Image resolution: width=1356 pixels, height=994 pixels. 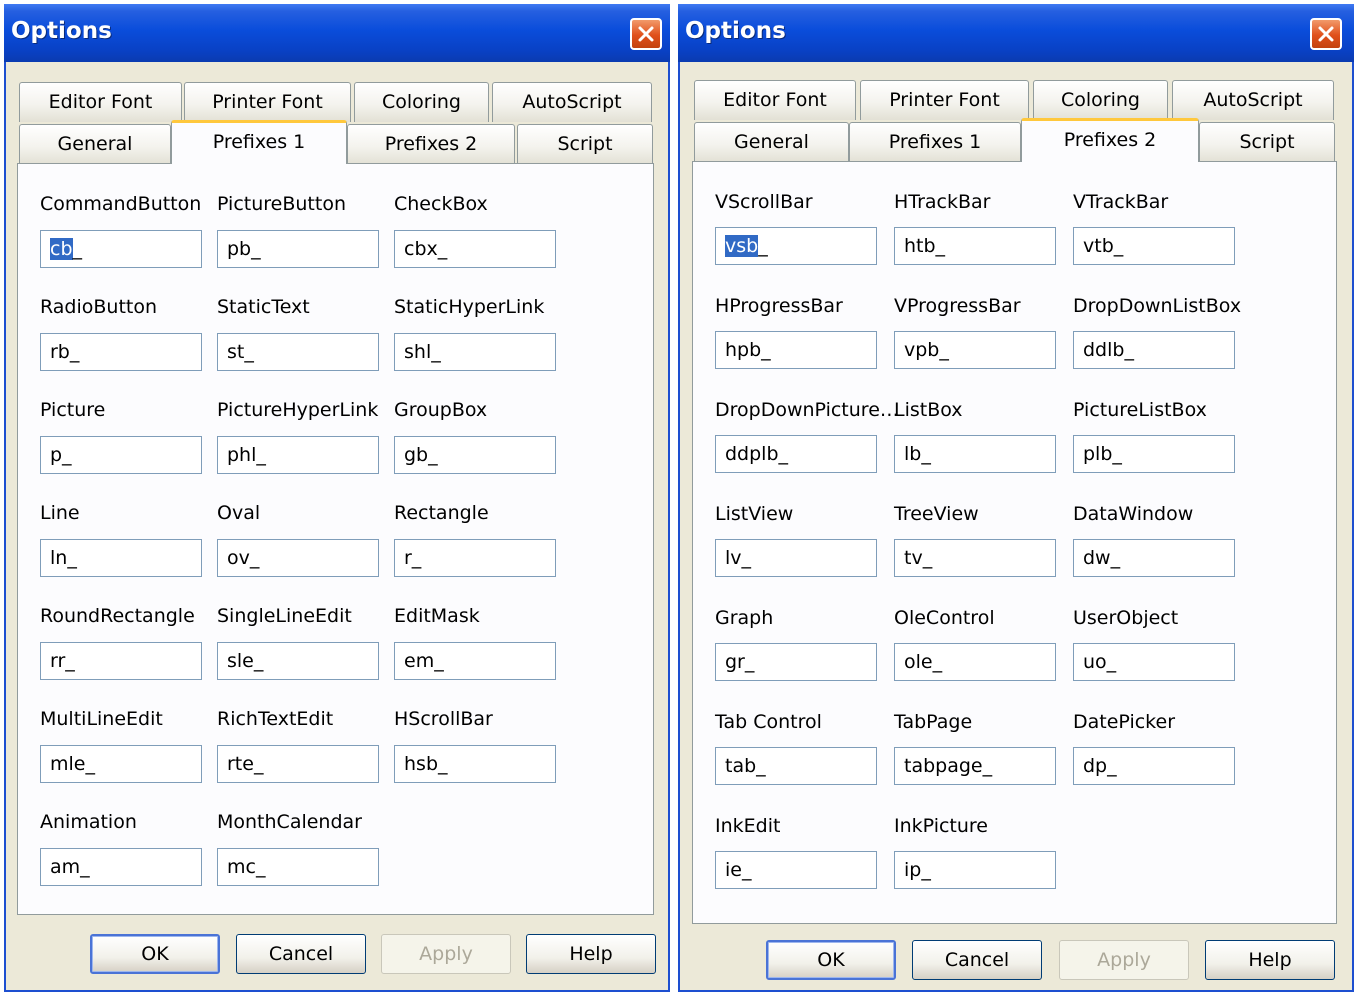 I want to click on richtextedit-prefix-input: rte_, so click(x=298, y=764).